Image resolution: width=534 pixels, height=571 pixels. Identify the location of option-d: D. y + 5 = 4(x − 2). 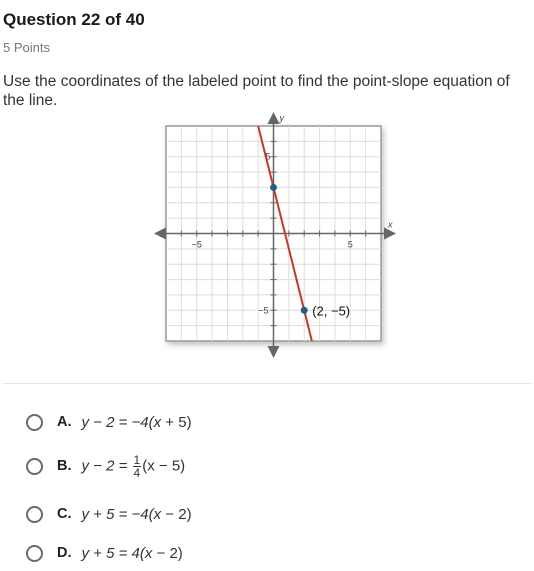
(104, 553).